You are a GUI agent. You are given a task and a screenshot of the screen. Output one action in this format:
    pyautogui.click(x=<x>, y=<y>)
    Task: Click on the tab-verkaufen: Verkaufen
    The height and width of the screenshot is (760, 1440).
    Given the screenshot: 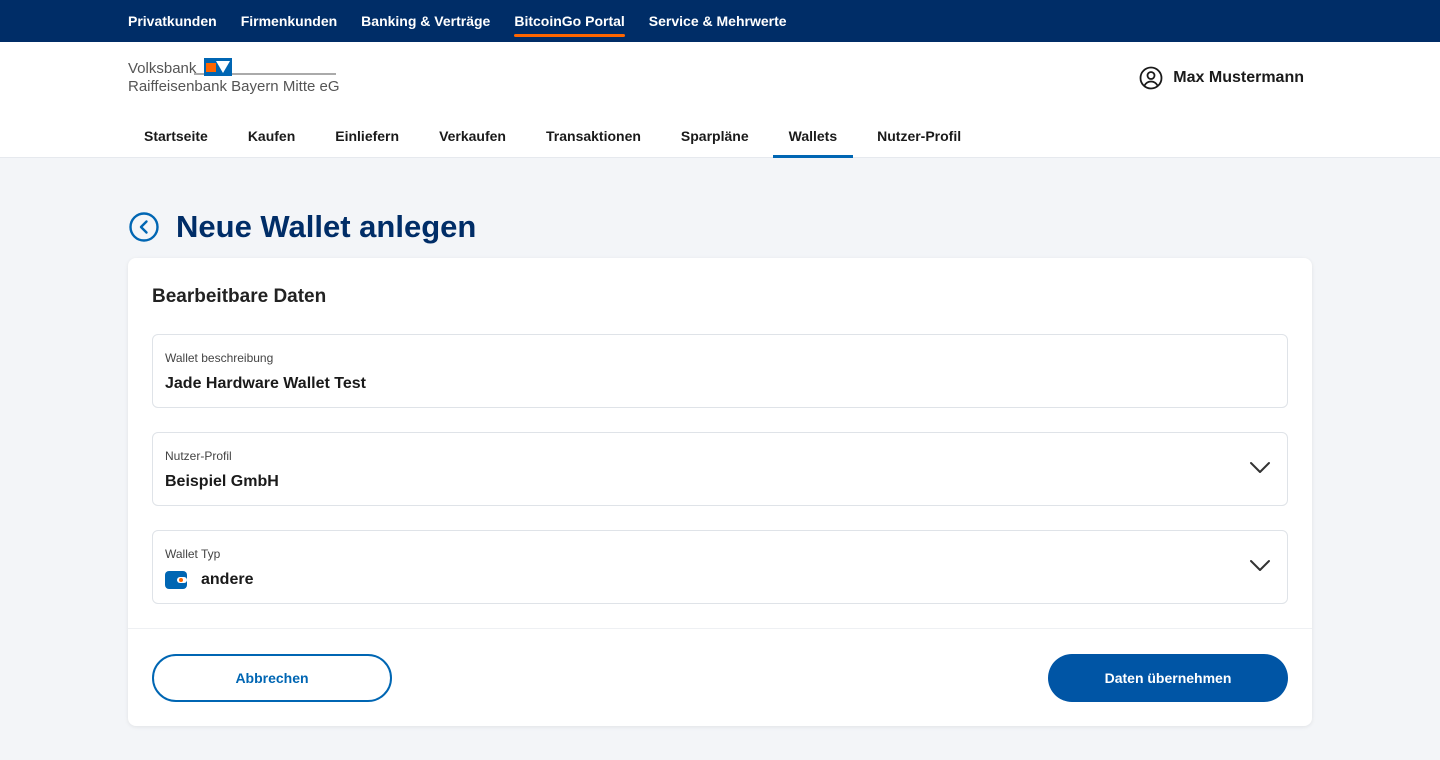 What is the action you would take?
    pyautogui.click(x=472, y=136)
    